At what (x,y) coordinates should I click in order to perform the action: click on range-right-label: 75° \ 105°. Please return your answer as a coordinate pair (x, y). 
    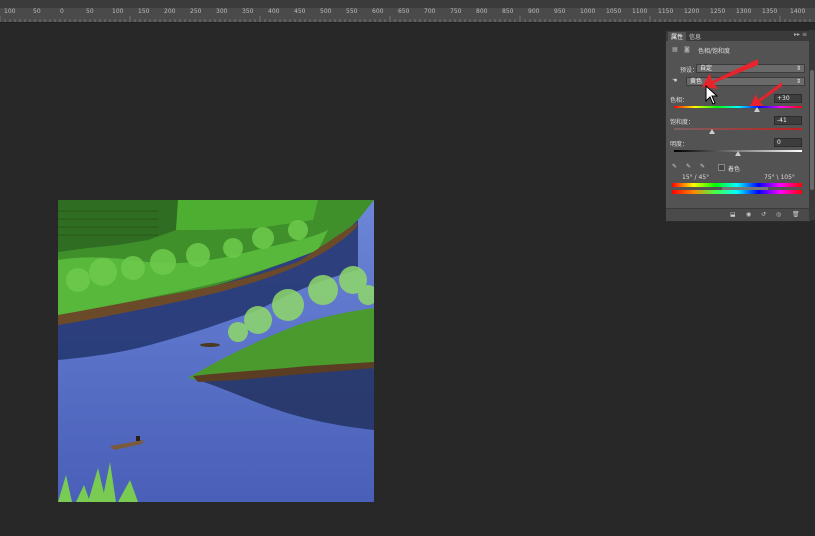
    Looking at the image, I should click on (779, 177).